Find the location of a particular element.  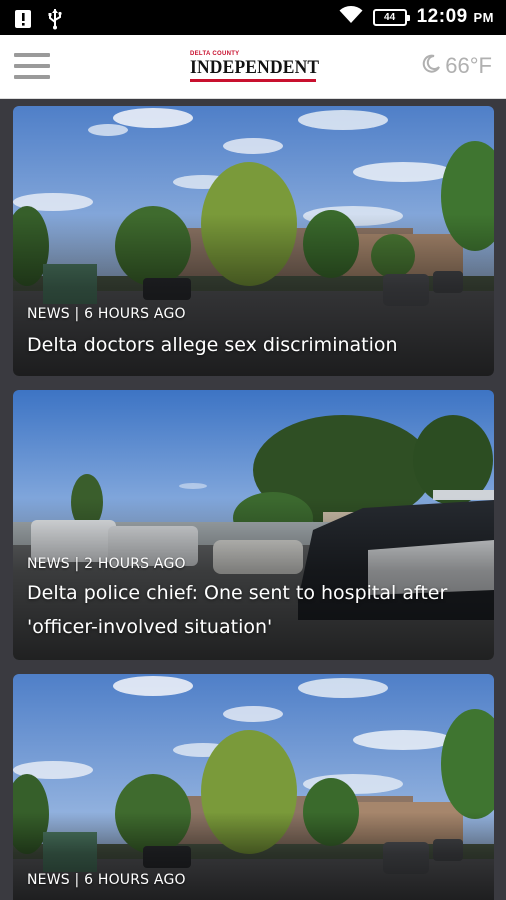

logo-title: INDEPENDENT is located at coordinates (255, 67).